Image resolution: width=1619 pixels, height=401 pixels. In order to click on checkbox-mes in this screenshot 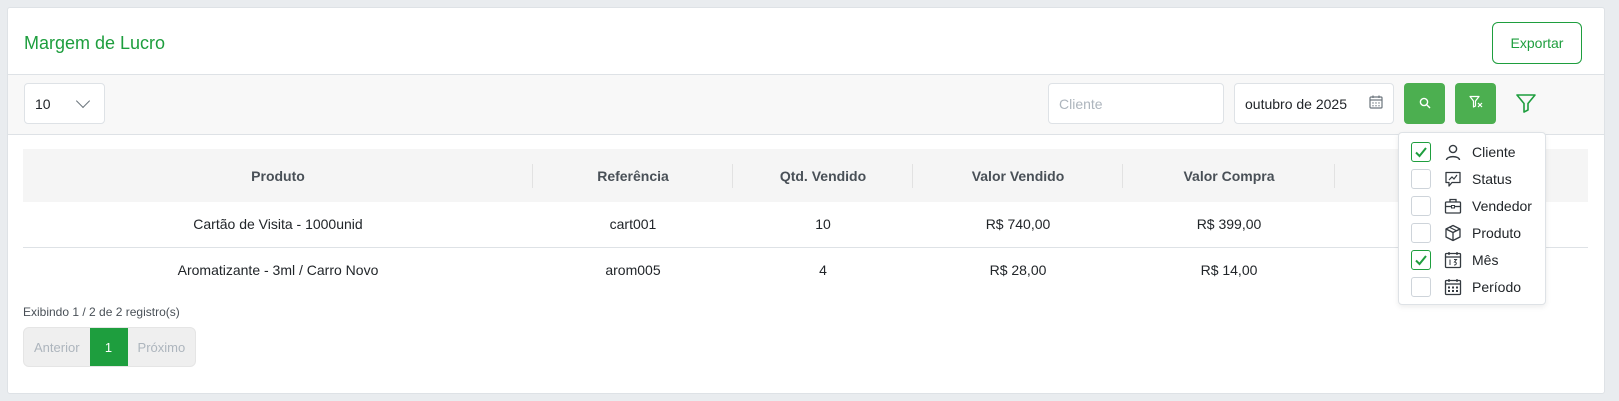, I will do `click(1421, 260)`.